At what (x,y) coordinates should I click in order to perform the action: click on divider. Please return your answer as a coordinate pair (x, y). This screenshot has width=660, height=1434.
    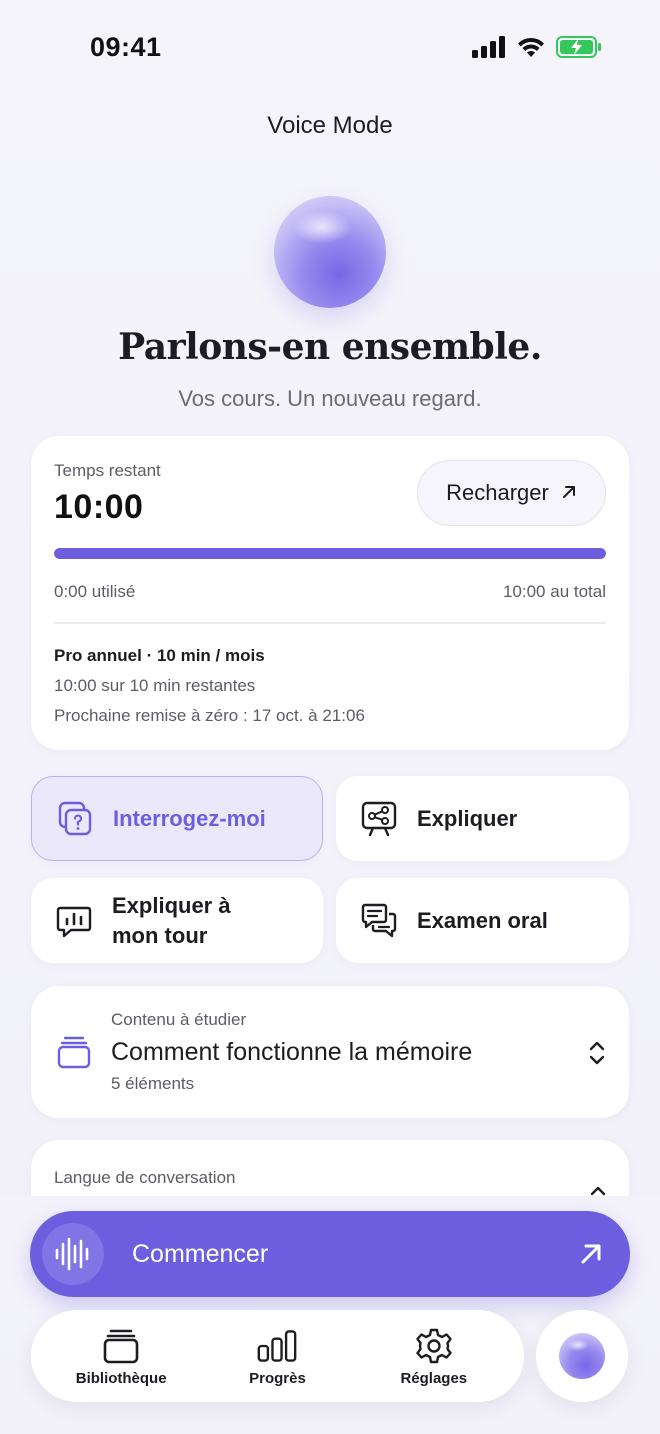
    Looking at the image, I should click on (330, 623).